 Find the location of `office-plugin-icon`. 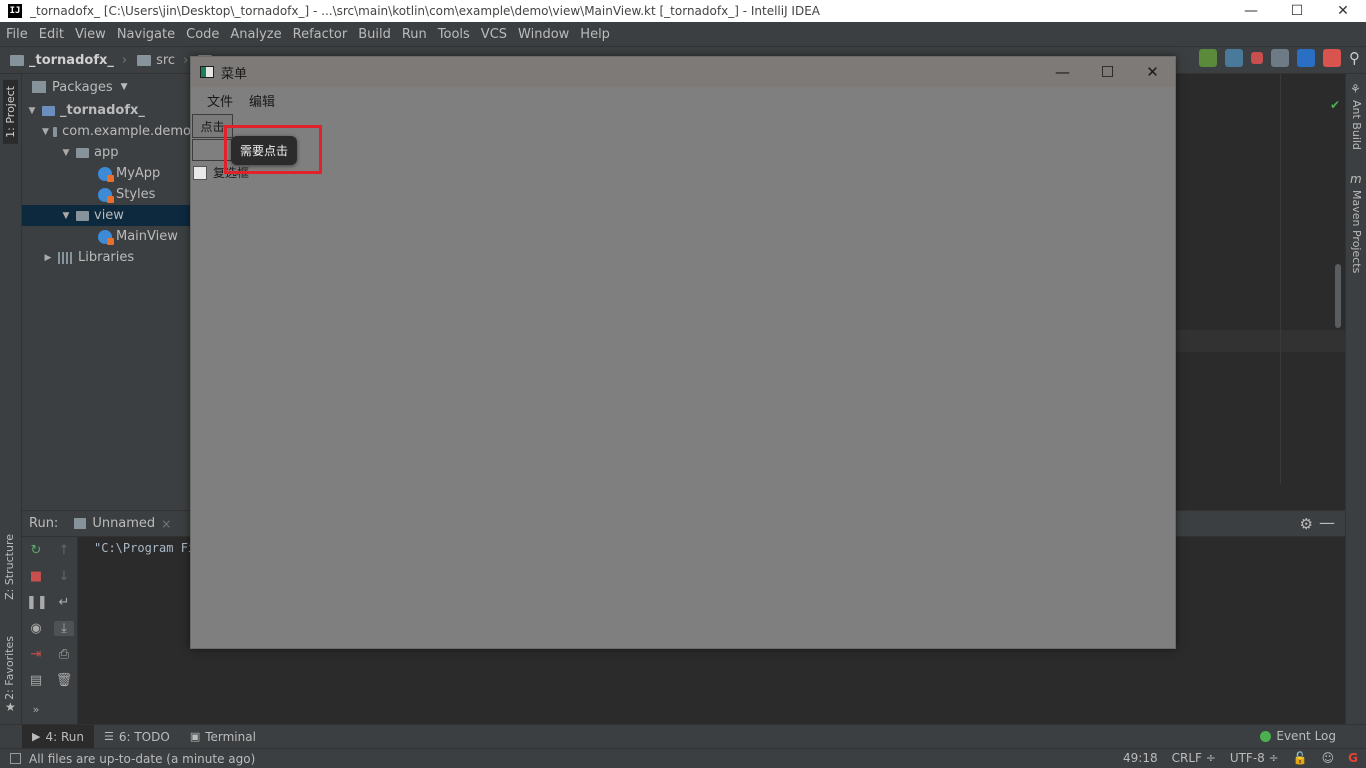

office-plugin-icon is located at coordinates (1332, 58).